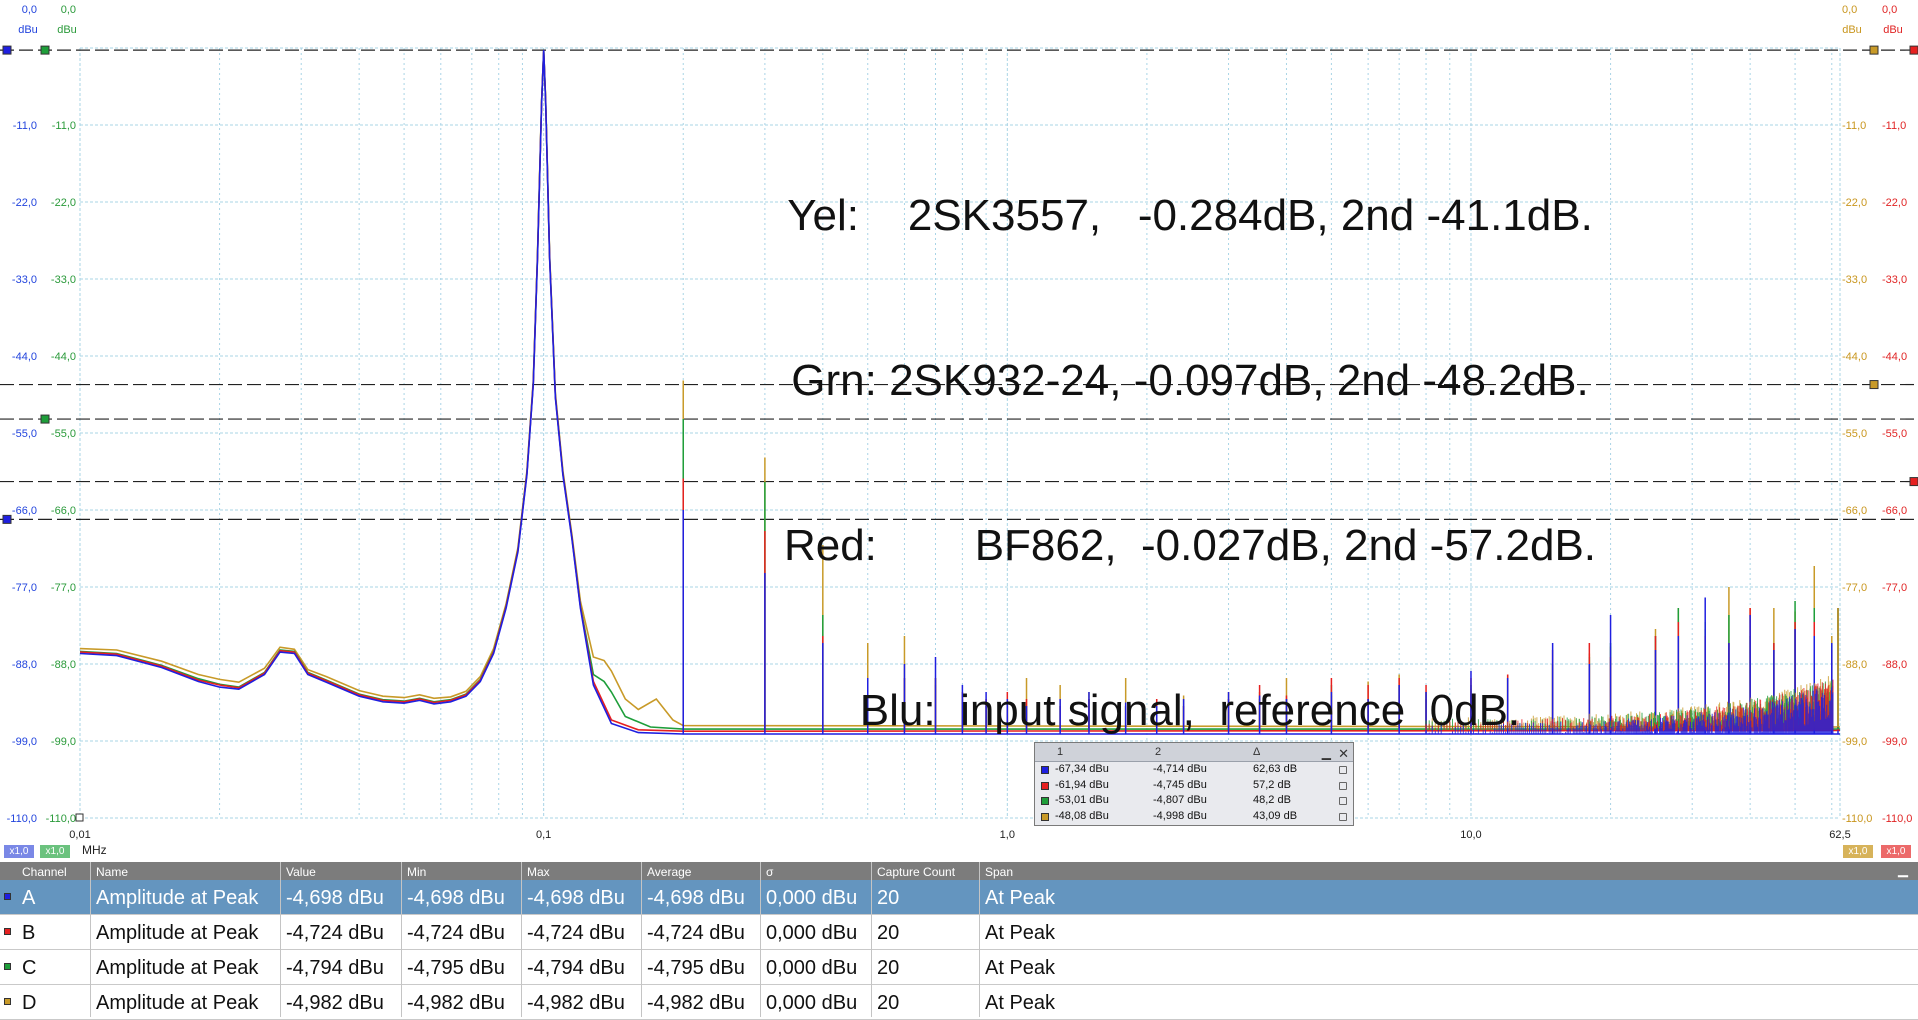 The width and height of the screenshot is (1918, 1020). I want to click on y-tick-label-d: -11,0, so click(1854, 126).